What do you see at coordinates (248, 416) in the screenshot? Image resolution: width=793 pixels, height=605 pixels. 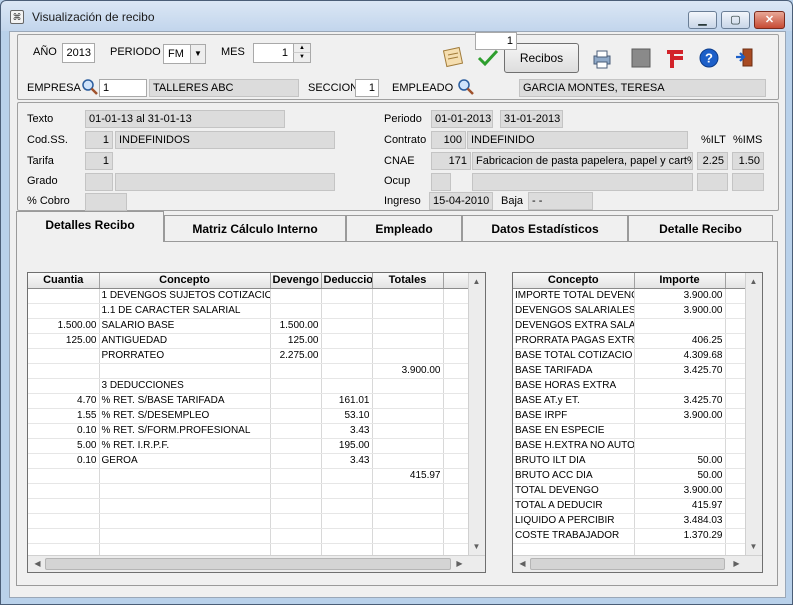 I see `table-row: 1.55% RET. S/DESEMPLEO 53.10` at bounding box center [248, 416].